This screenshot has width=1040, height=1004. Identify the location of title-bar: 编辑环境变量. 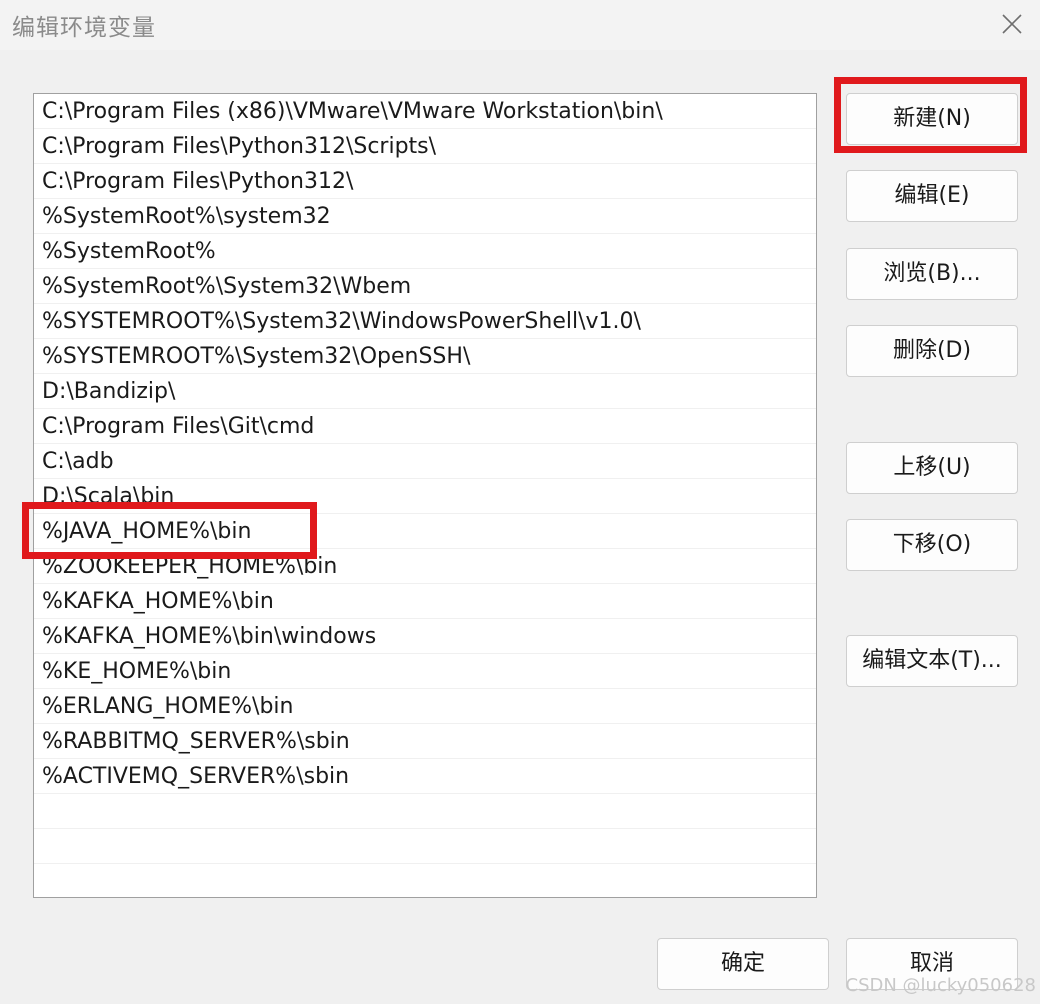
(520, 25).